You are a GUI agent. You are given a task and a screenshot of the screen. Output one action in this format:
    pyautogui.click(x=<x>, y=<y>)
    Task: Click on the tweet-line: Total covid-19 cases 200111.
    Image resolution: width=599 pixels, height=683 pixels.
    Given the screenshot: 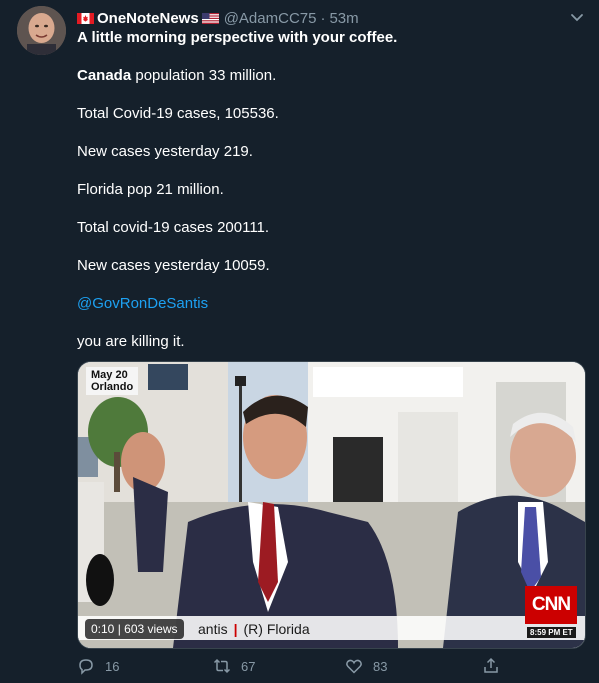 What is the action you would take?
    pyautogui.click(x=173, y=227)
    